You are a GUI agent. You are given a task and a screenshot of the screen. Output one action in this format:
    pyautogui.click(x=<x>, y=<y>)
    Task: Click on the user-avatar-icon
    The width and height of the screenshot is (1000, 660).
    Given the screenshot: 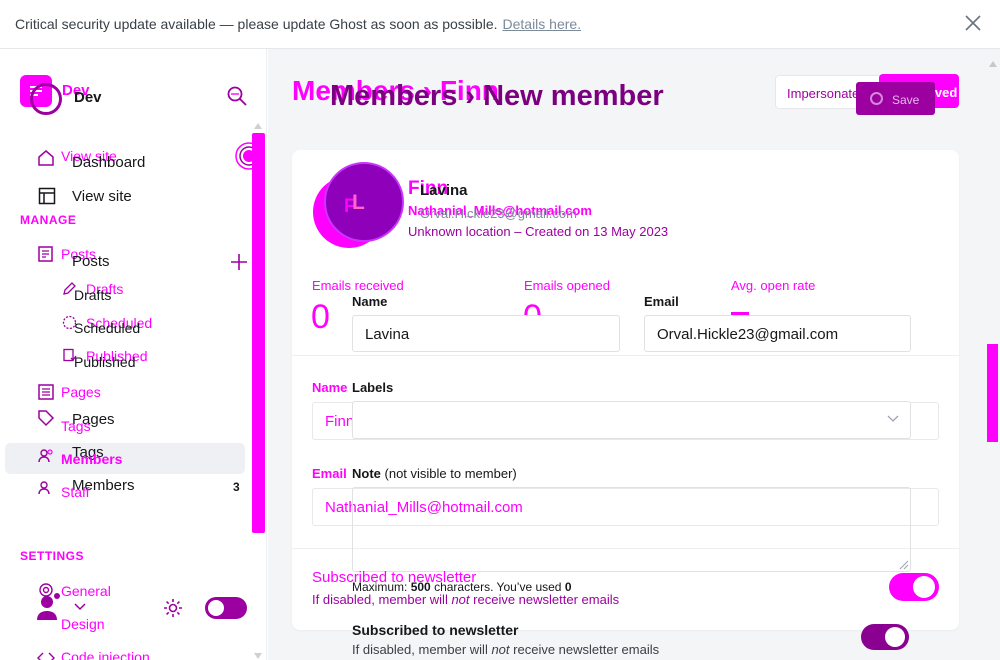 What is the action you would take?
    pyautogui.click(x=49, y=608)
    